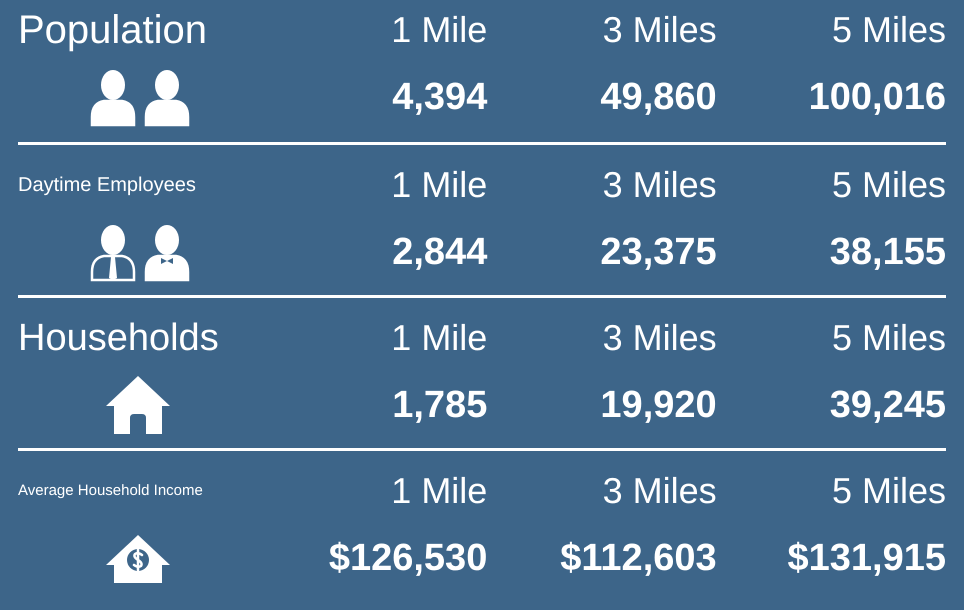 The image size is (964, 610). What do you see at coordinates (439, 252) in the screenshot?
I see `stat-value: 2,844` at bounding box center [439, 252].